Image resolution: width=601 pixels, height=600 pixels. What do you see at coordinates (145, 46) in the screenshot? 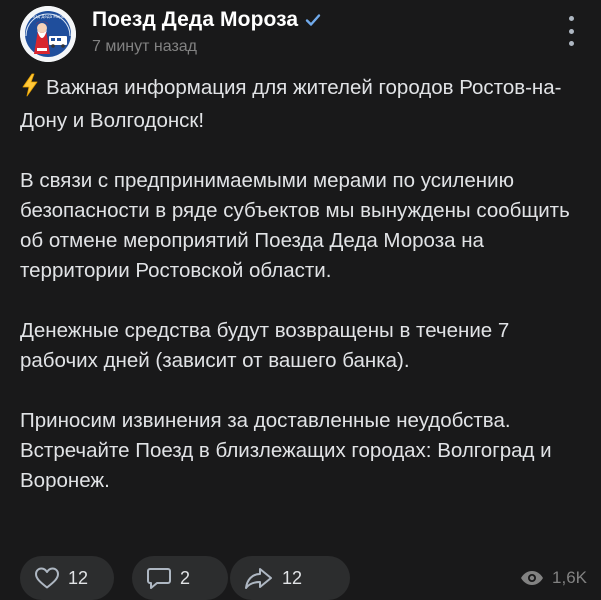
I see `post-timestamp: 7 минут назад` at bounding box center [145, 46].